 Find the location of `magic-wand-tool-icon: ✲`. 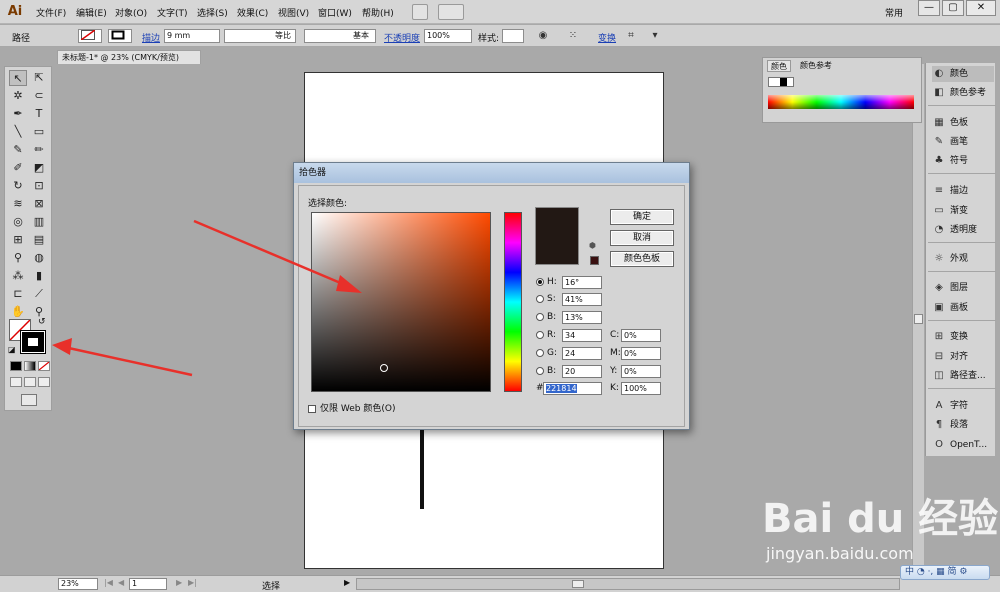

magic-wand-tool-icon: ✲ is located at coordinates (18, 96).